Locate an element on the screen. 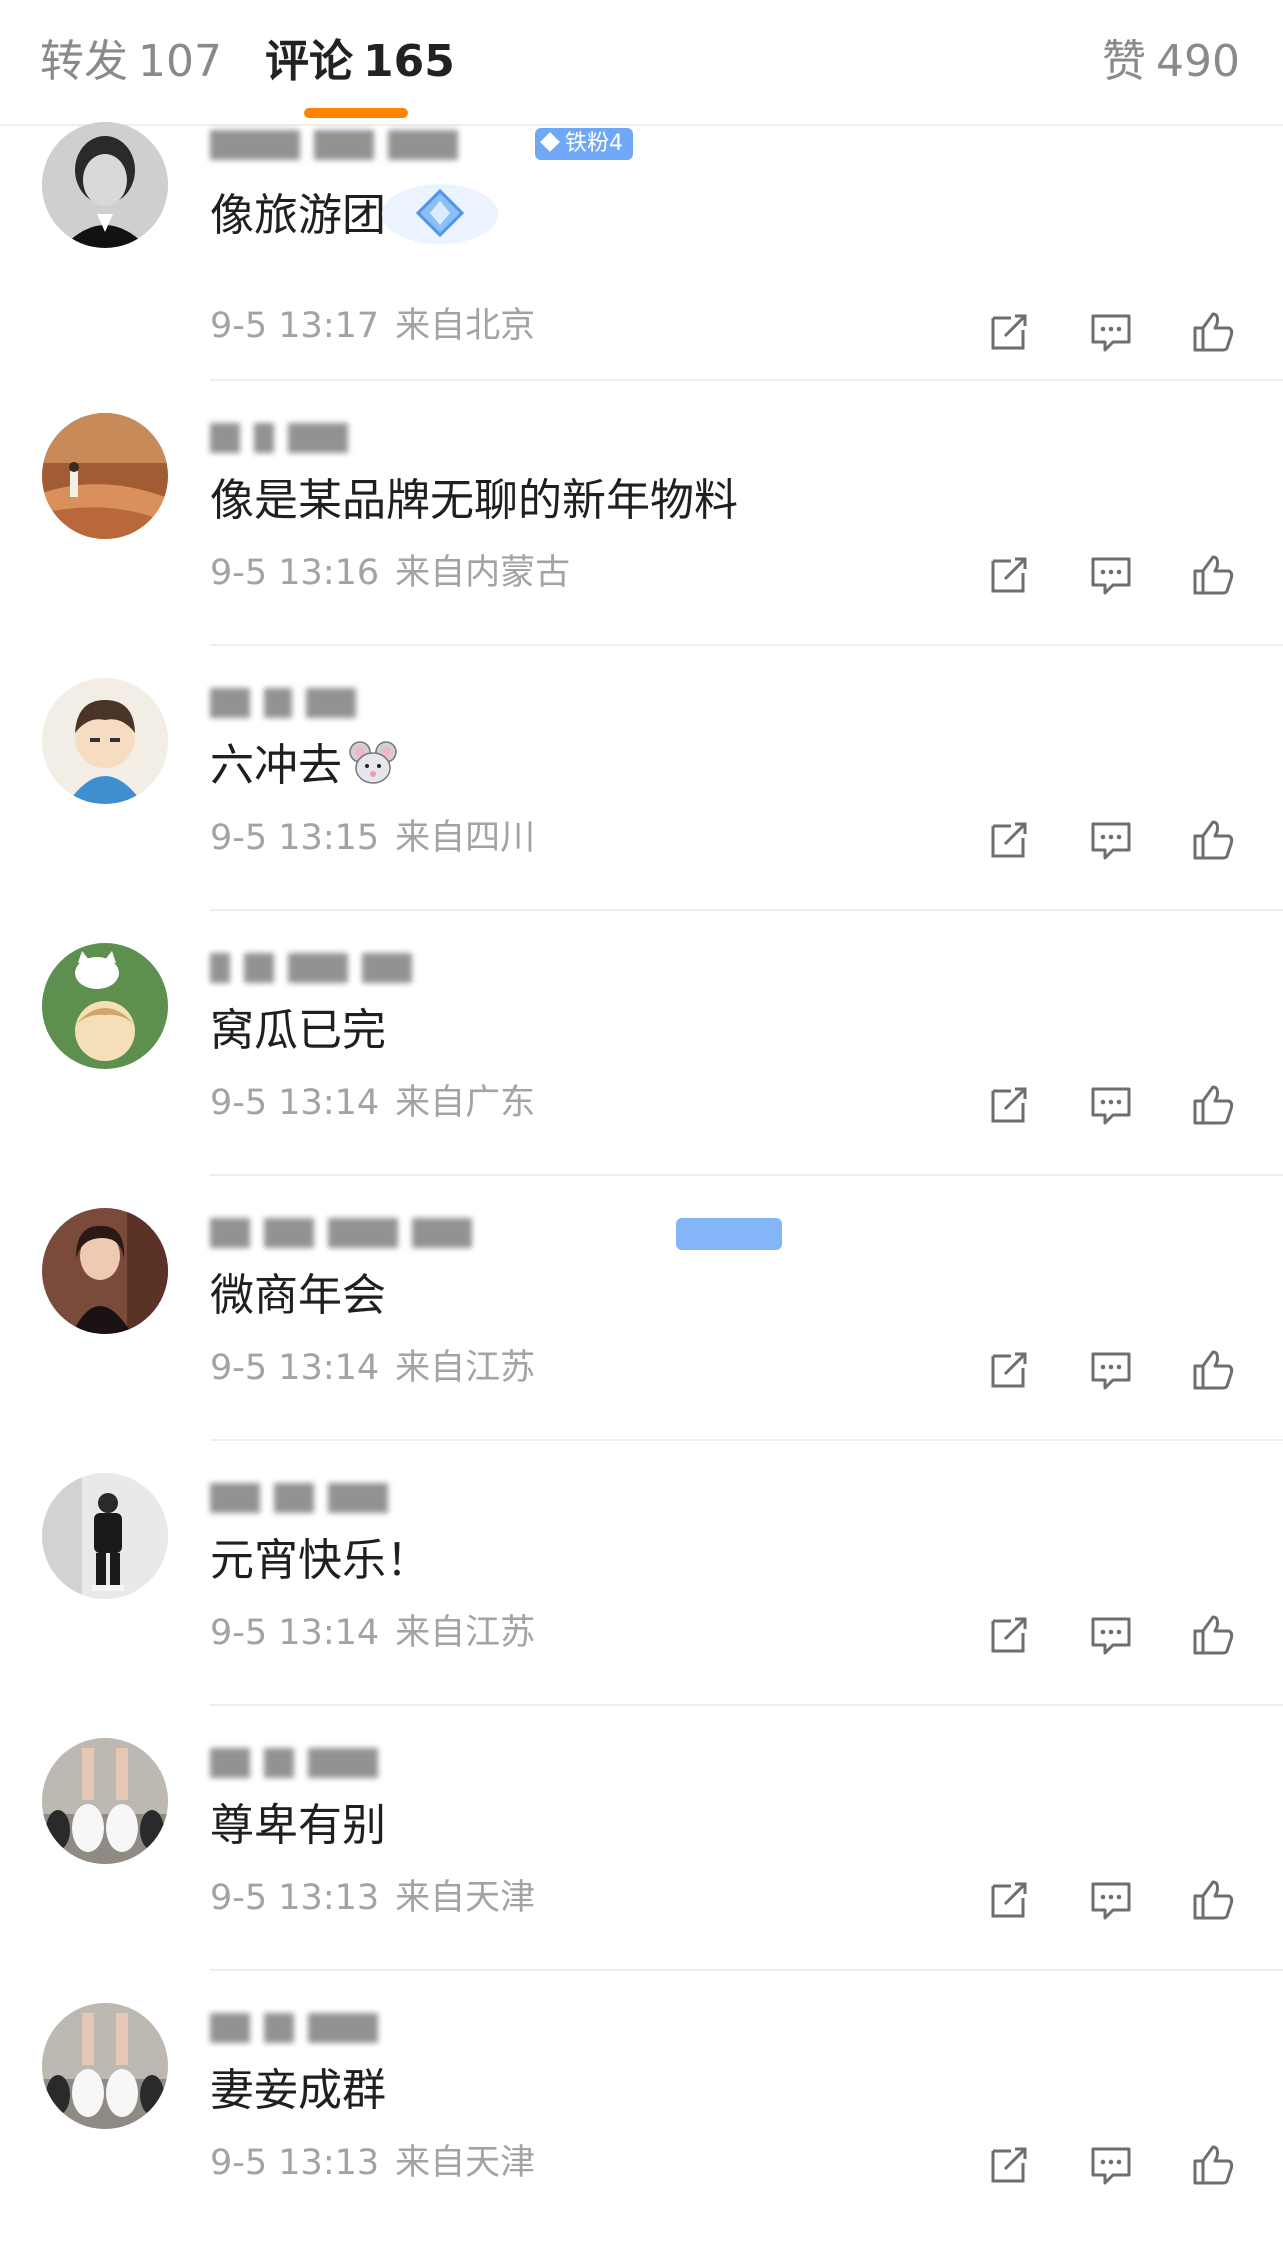 This screenshot has width=1283, height=2255. tab-like: 赞 490 is located at coordinates (1171, 62).